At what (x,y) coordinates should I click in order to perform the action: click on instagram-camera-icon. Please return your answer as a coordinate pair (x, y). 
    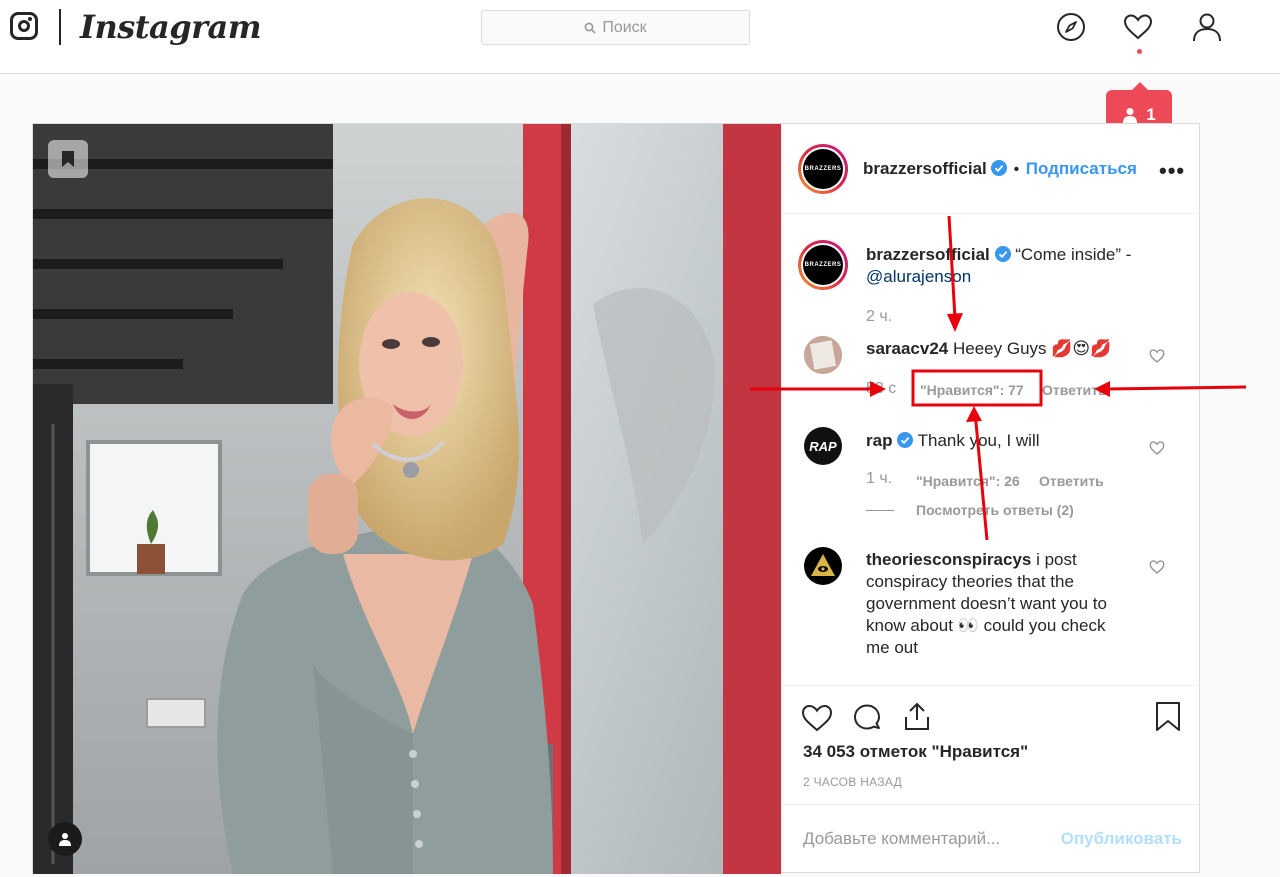
    Looking at the image, I should click on (24, 26).